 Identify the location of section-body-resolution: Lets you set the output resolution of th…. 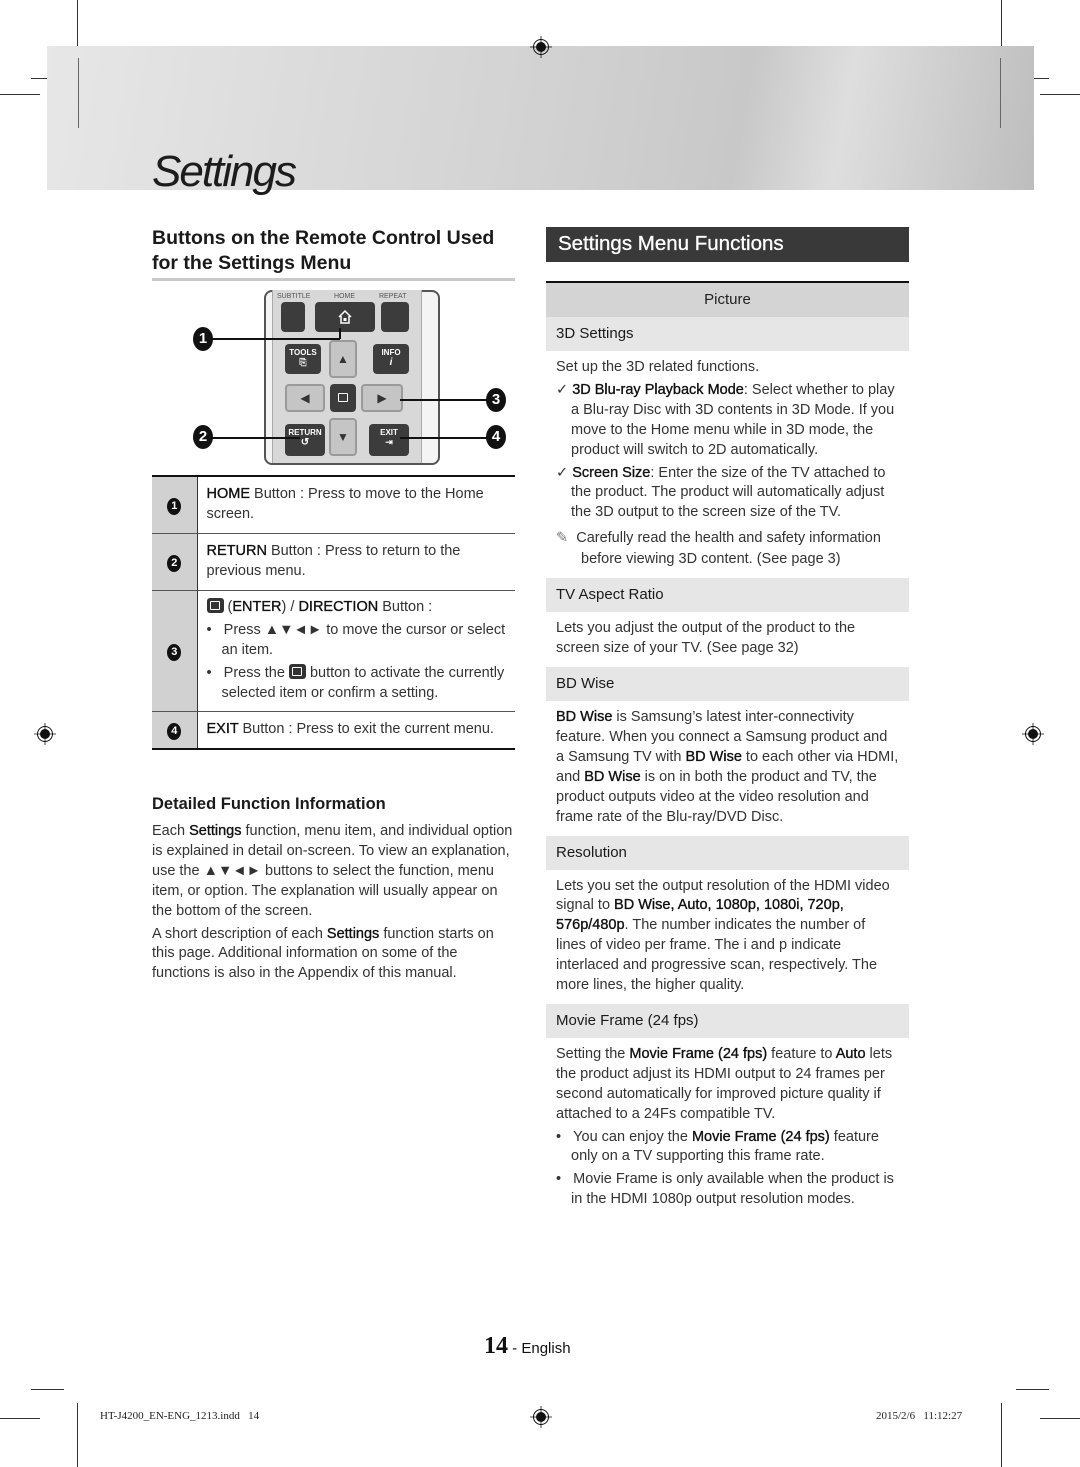
(727, 937).